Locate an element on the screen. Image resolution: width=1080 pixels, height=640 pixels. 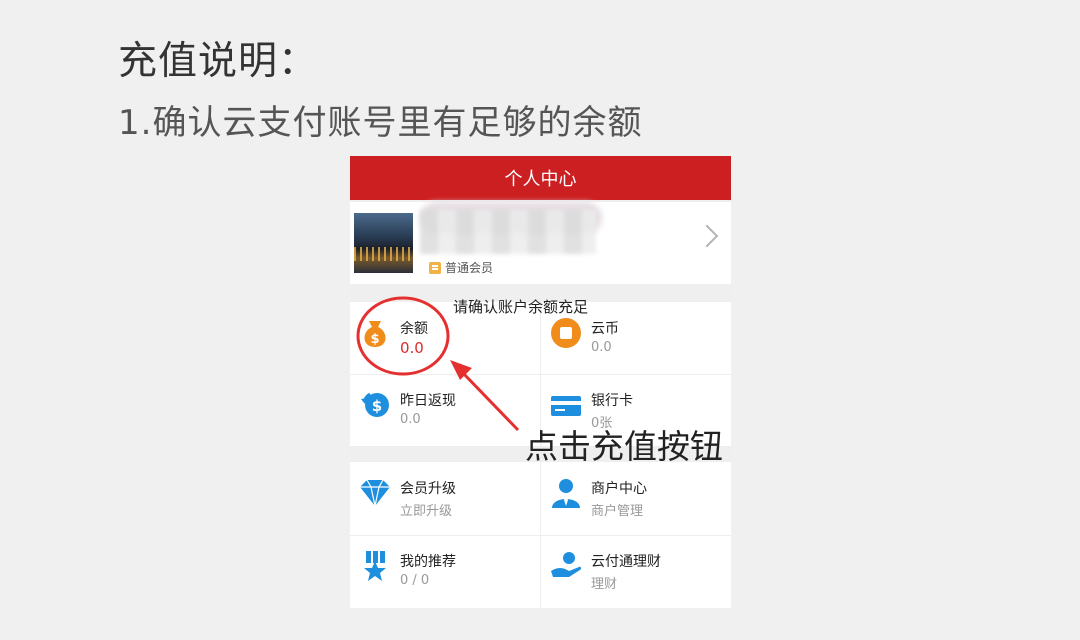
annotation-arrow-line is located at coordinates (490, 401).